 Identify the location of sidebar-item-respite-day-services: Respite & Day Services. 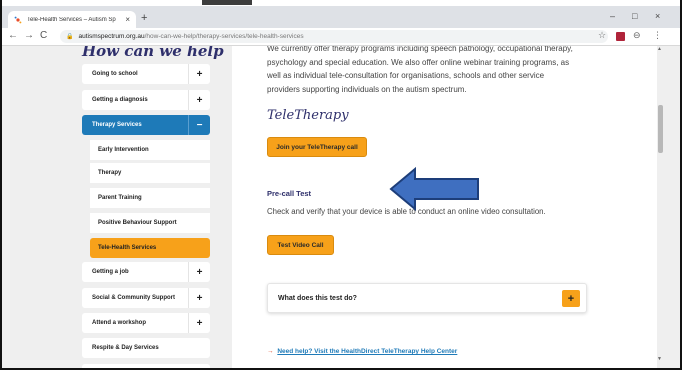
(146, 348).